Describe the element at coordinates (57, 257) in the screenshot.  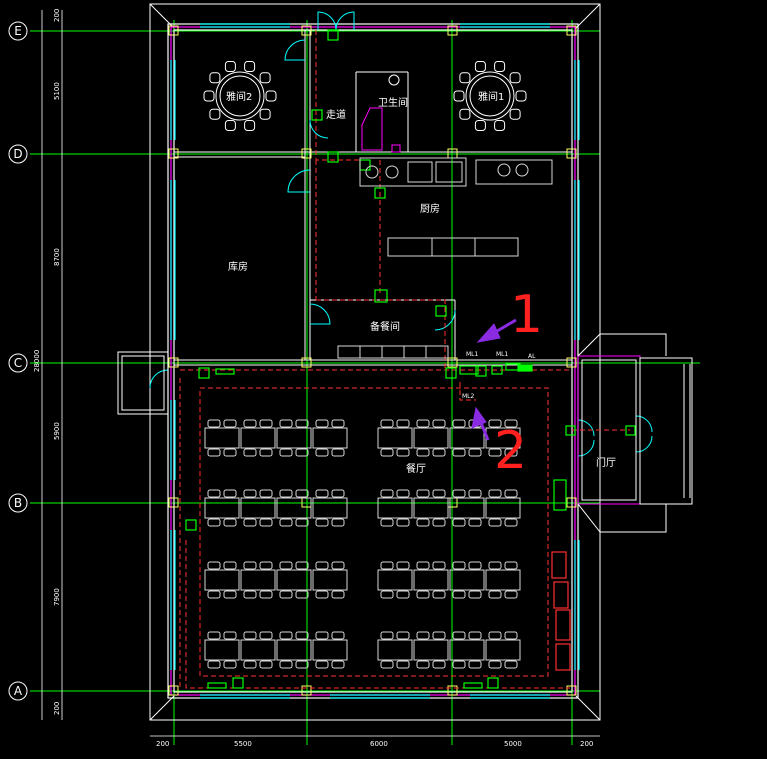
I see `dim-left-2: 8700` at that location.